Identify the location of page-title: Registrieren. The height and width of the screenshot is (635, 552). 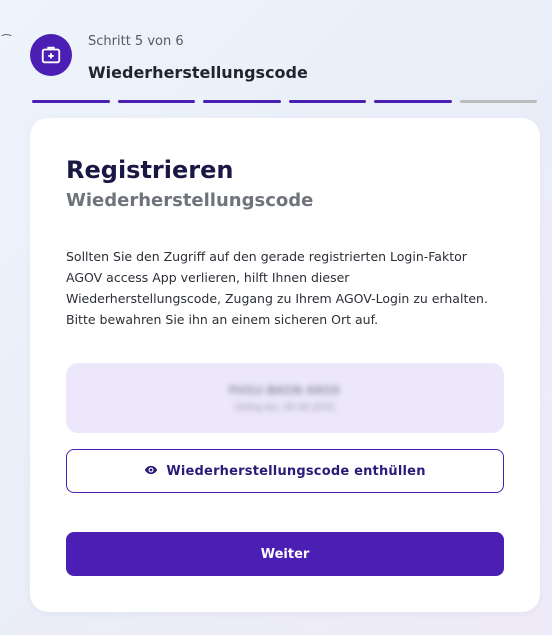
(150, 170).